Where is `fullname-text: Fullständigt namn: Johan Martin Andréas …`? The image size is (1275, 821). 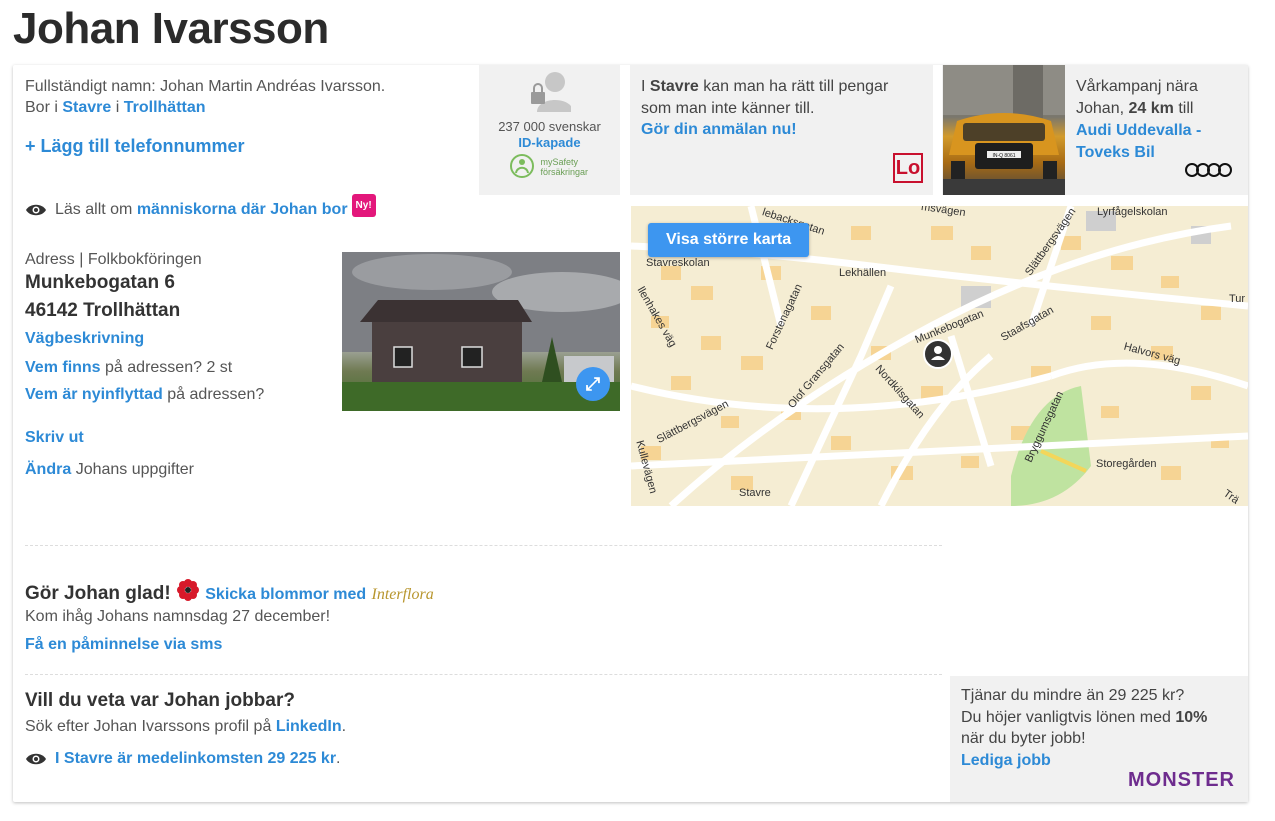
fullname-text: Fullständigt namn: Johan Martin Andréas … is located at coordinates (205, 86).